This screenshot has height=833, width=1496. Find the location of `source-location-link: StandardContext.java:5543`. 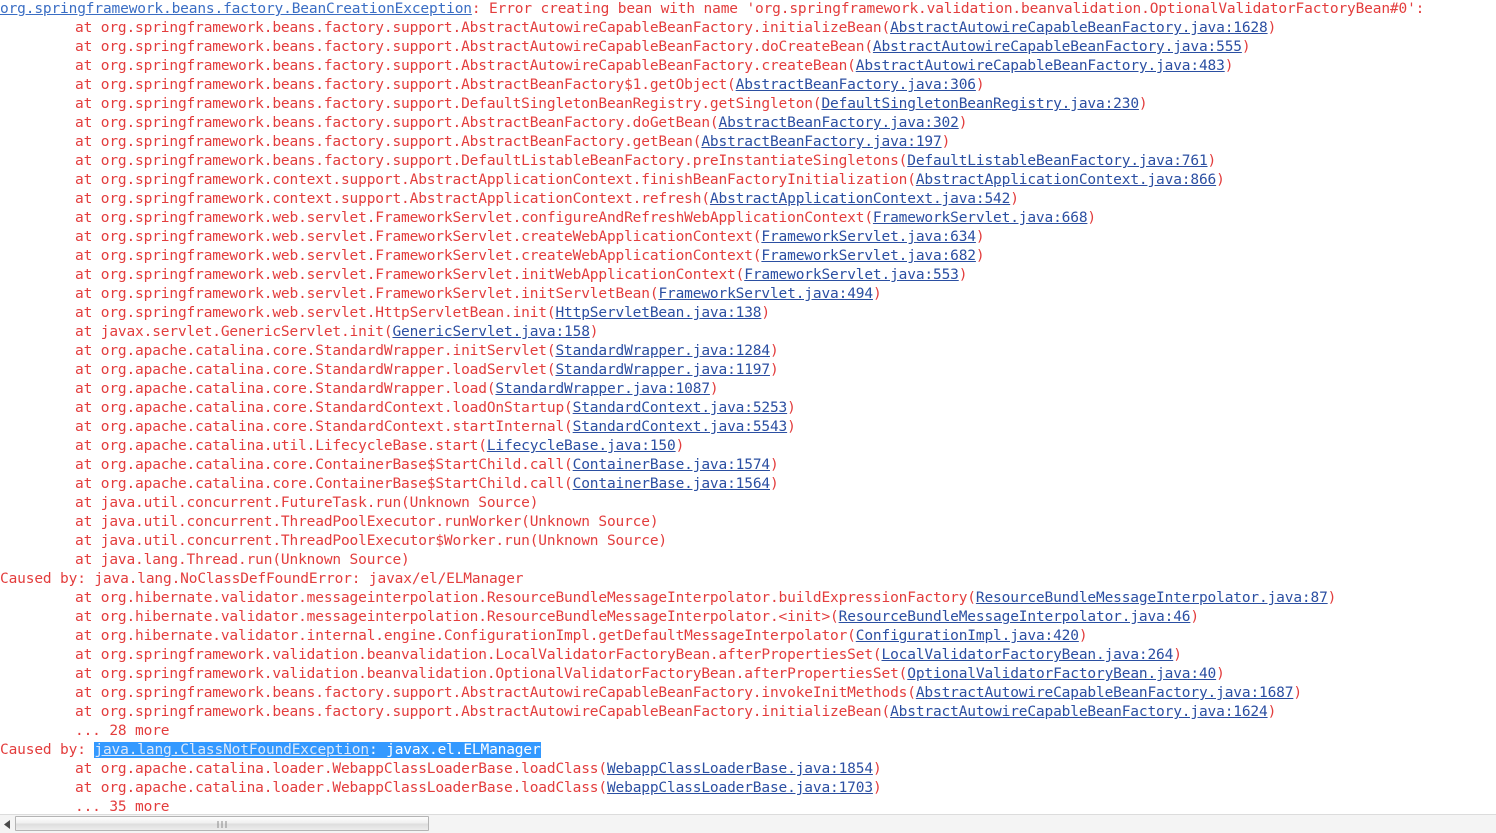

source-location-link: StandardContext.java:5543 is located at coordinates (680, 427).